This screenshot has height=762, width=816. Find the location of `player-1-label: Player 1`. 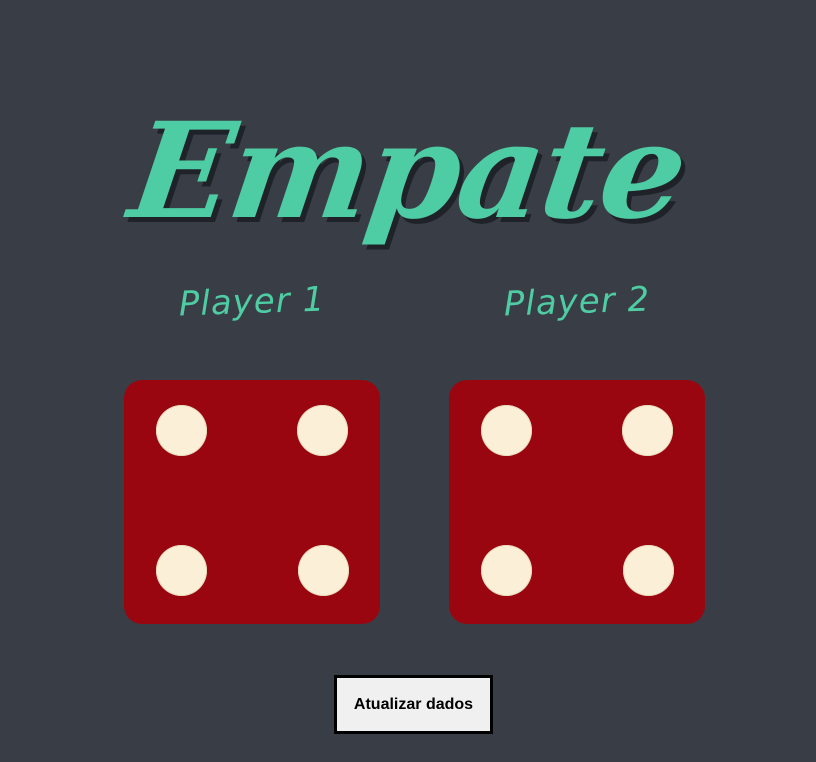

player-1-label: Player 1 is located at coordinates (252, 302).